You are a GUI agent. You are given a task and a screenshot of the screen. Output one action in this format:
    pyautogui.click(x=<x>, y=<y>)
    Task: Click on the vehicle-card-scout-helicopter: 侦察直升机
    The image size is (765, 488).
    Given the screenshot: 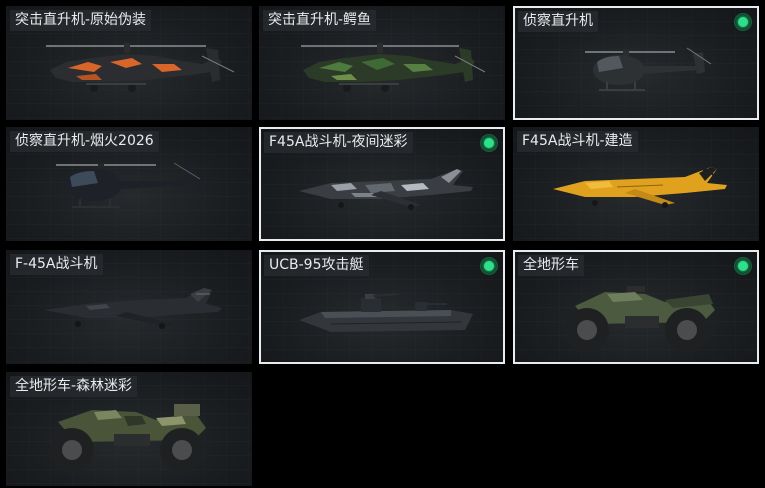 What is the action you would take?
    pyautogui.click(x=636, y=63)
    